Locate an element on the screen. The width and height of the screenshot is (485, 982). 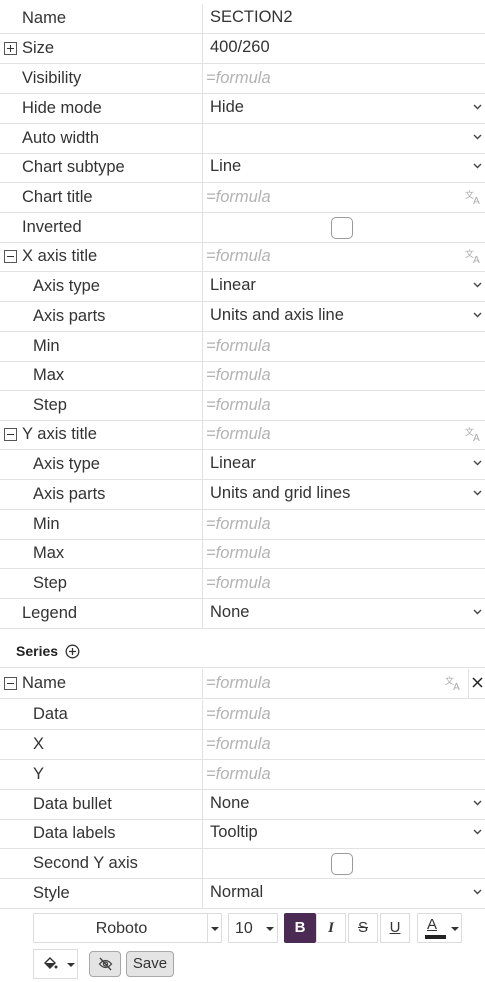
prop-row-x-min: Min =formula is located at coordinates (242, 347).